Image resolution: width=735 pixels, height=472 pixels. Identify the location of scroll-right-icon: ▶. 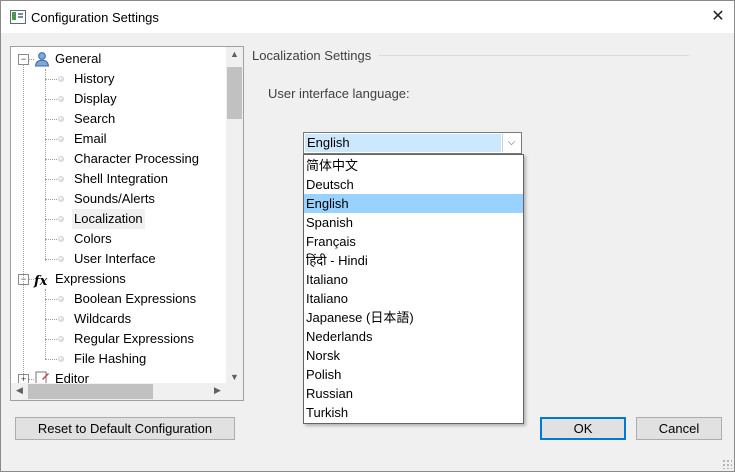
(217, 390).